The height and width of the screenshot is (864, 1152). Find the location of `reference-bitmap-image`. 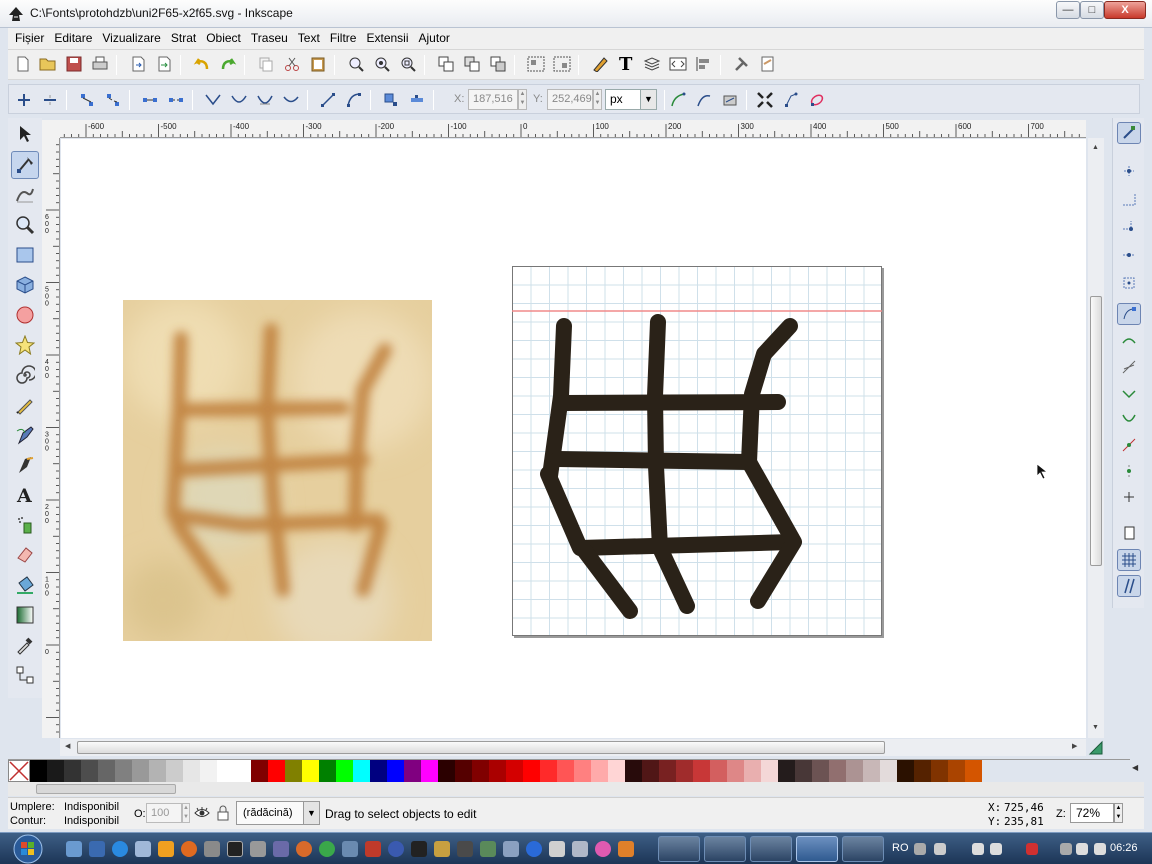

reference-bitmap-image is located at coordinates (277, 470).